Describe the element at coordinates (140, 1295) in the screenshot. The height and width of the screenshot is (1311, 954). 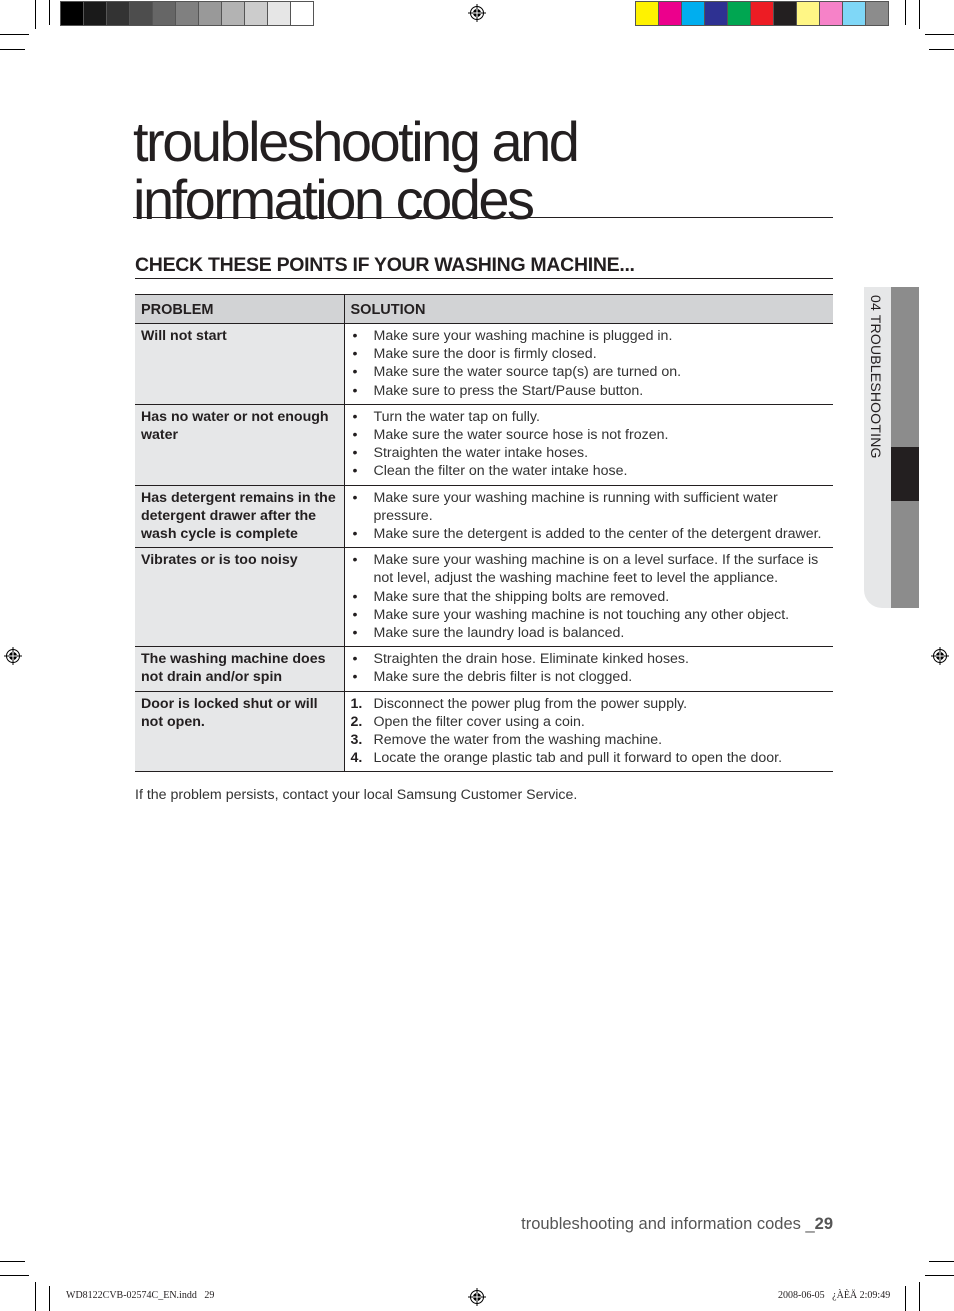
I see `slug-file-info: WD8122CVB-02574C_EN.indd 29` at that location.